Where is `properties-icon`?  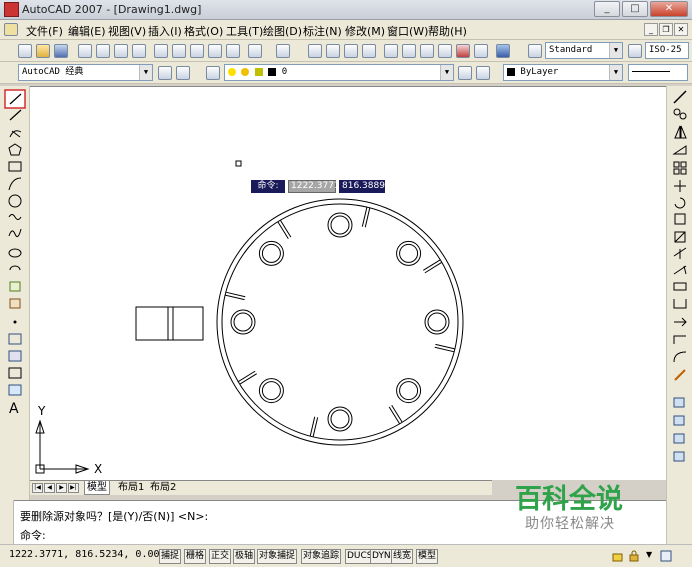 properties-icon is located at coordinates (391, 51).